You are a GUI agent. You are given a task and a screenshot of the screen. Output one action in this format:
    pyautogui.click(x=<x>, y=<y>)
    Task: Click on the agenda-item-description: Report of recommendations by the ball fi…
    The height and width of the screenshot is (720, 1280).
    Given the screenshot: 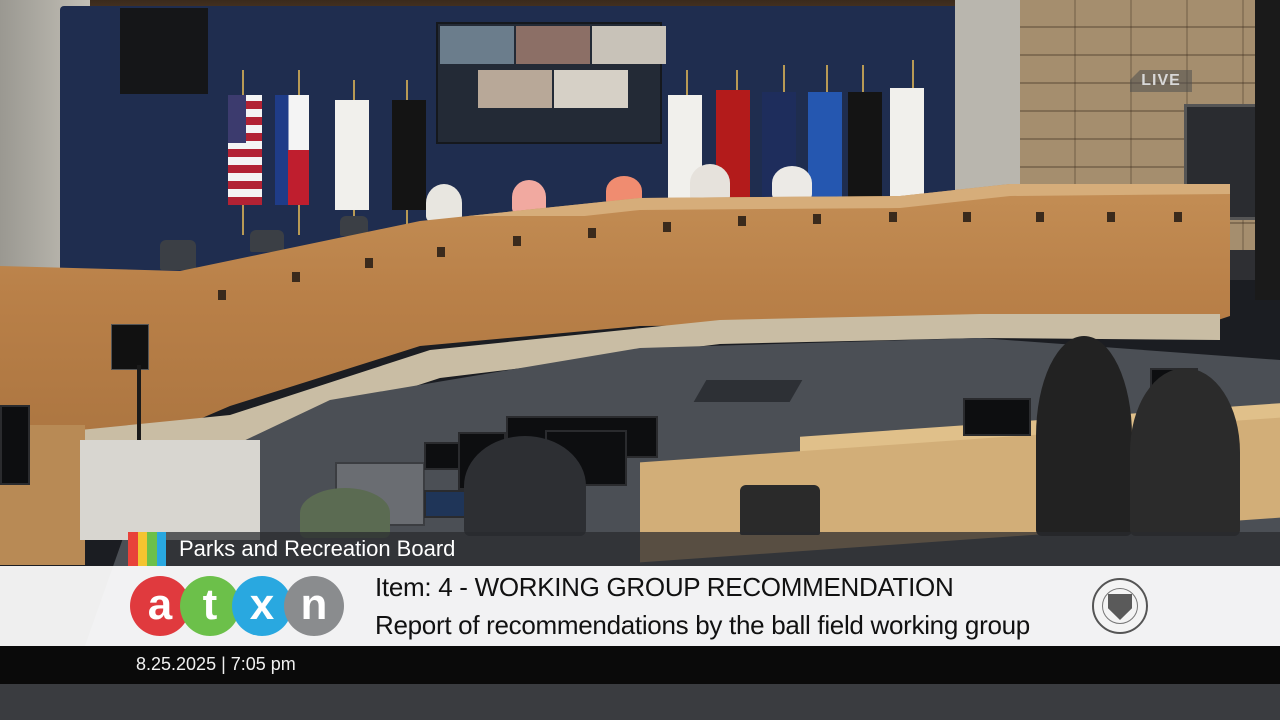 What is the action you would take?
    pyautogui.click(x=702, y=625)
    